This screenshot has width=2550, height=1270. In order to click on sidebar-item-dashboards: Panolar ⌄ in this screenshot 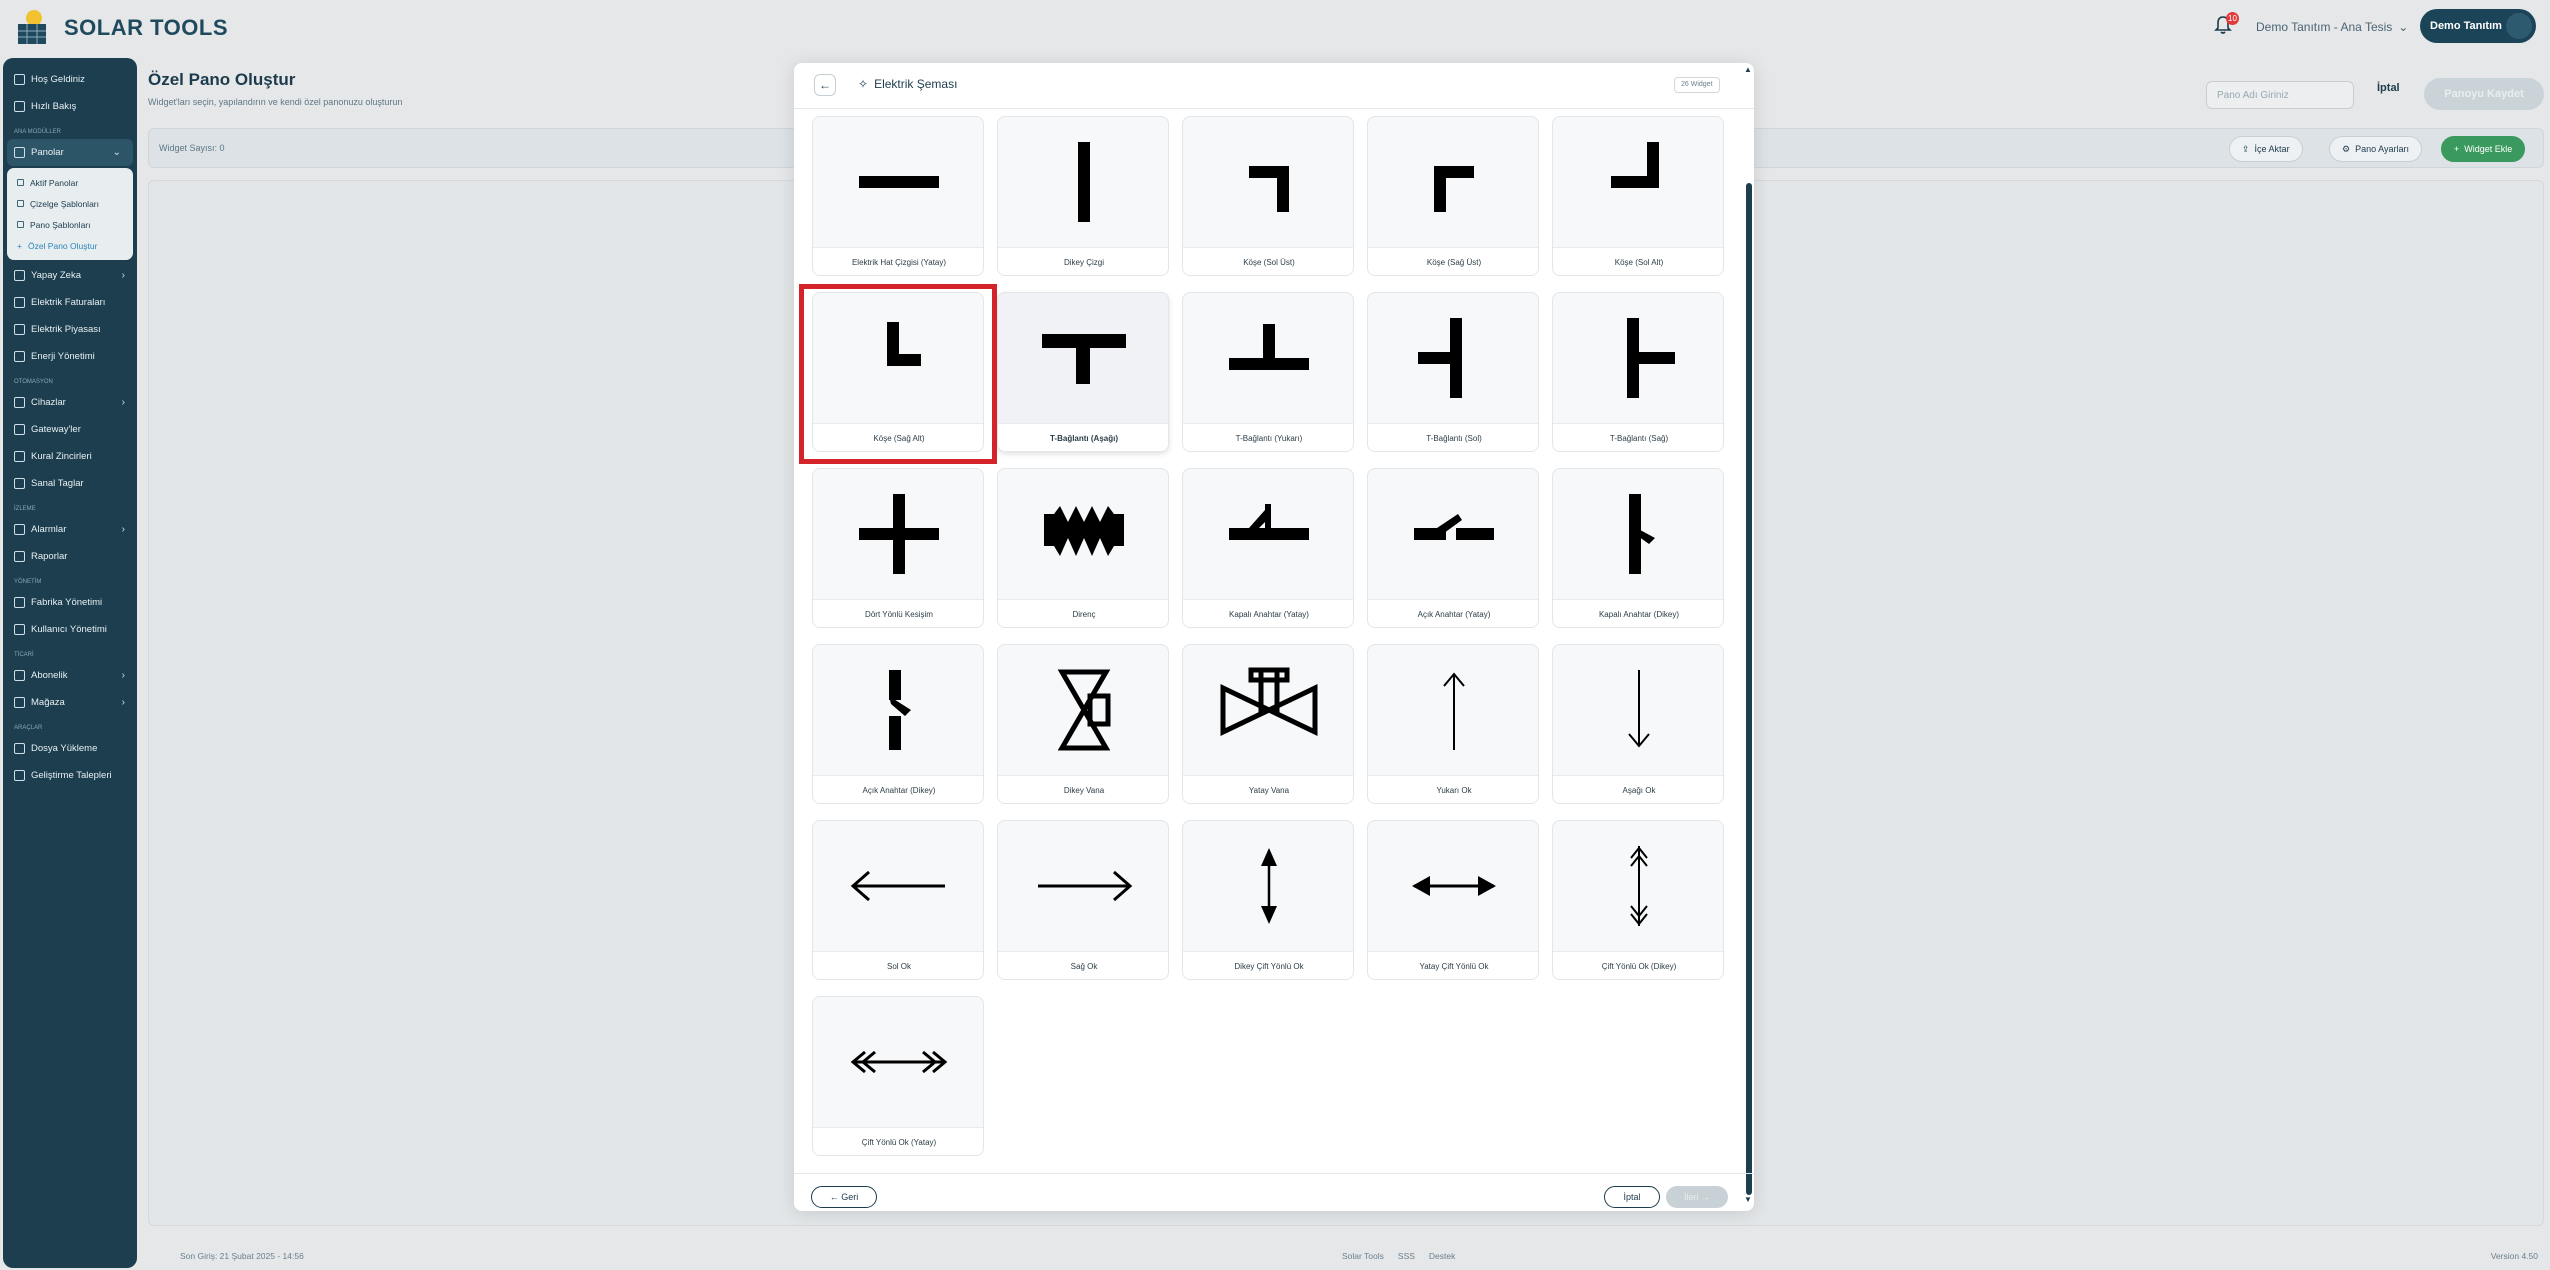, I will do `click(70, 152)`.